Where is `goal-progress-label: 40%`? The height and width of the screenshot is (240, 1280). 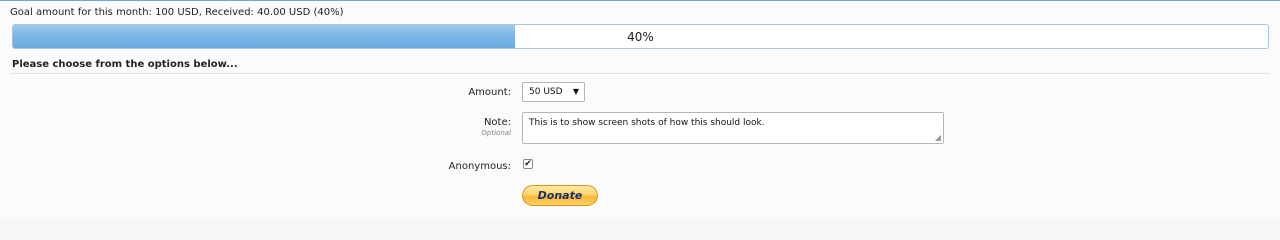 goal-progress-label: 40% is located at coordinates (640, 37).